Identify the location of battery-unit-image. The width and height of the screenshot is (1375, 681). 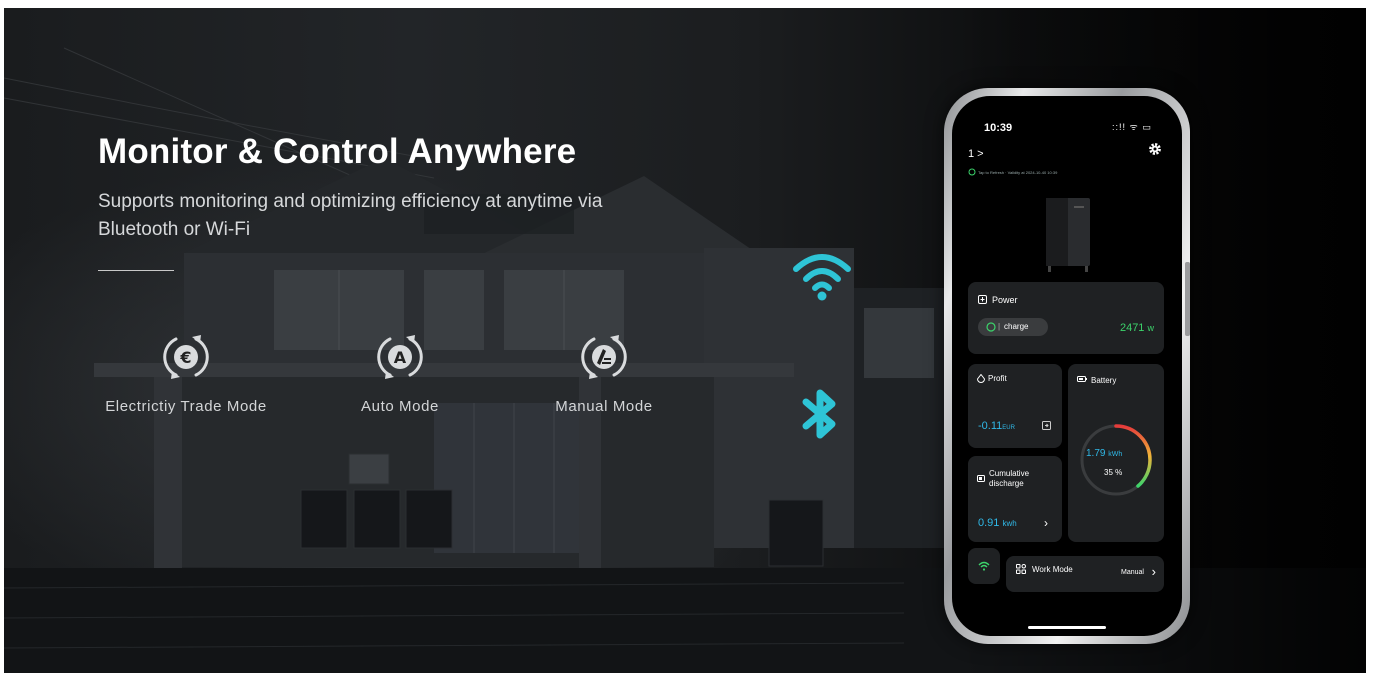
(1068, 235).